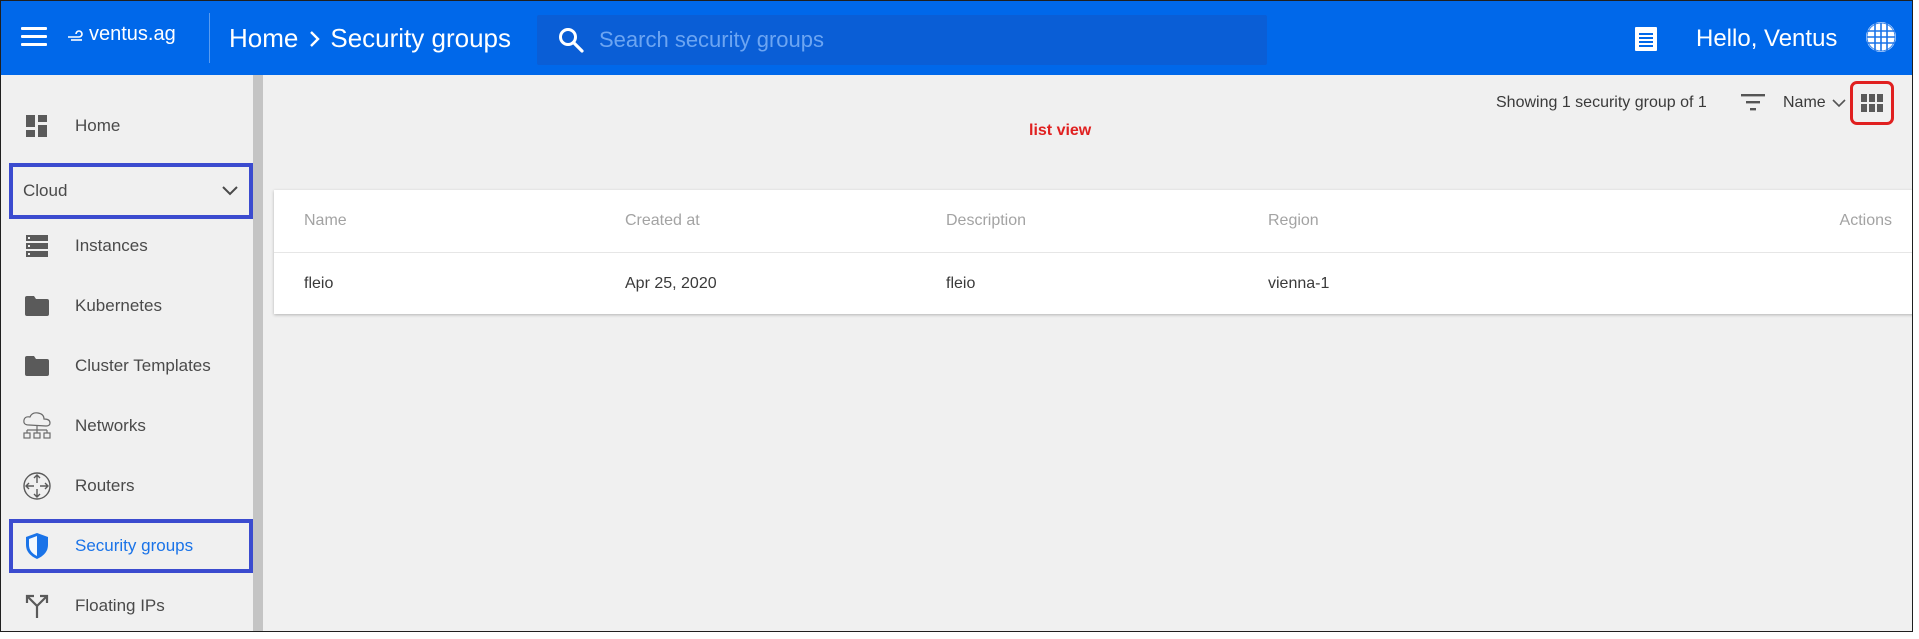 Image resolution: width=1919 pixels, height=639 pixels. I want to click on breadcrumb: Home Security groups, so click(370, 38).